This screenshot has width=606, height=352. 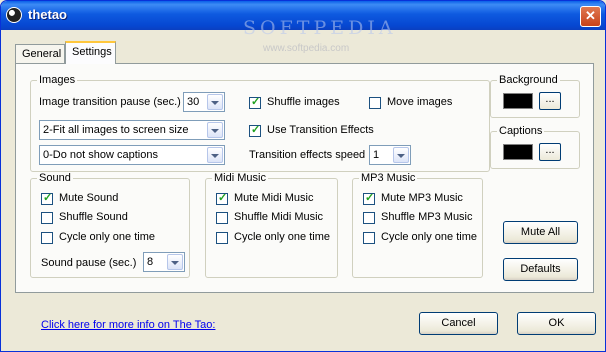 What do you see at coordinates (307, 155) in the screenshot?
I see `effects-speed-label: Transition effects speed` at bounding box center [307, 155].